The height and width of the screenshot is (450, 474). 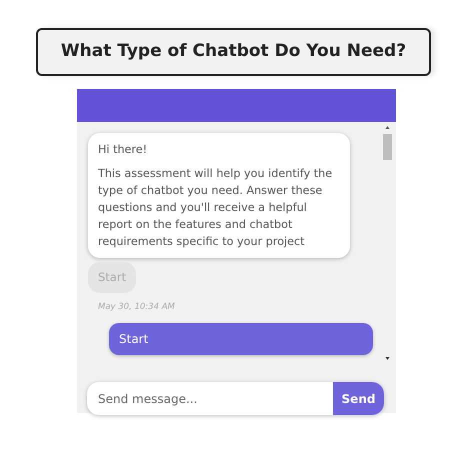 What do you see at coordinates (137, 307) in the screenshot?
I see `message-timestamp: May 30, 10:34 AM` at bounding box center [137, 307].